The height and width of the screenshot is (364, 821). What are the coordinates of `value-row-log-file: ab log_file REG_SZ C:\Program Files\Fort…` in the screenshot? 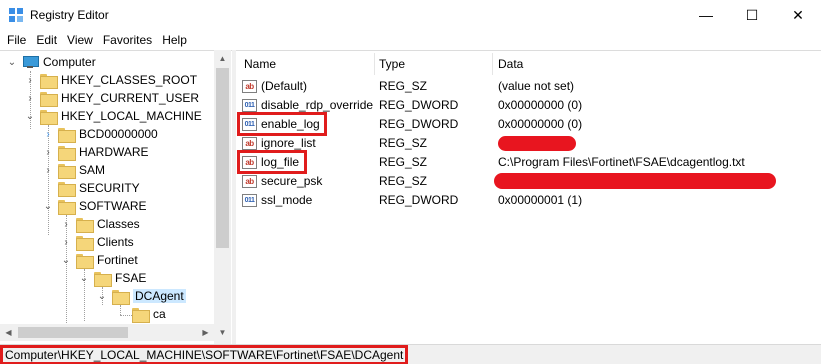 It's located at (528, 162).